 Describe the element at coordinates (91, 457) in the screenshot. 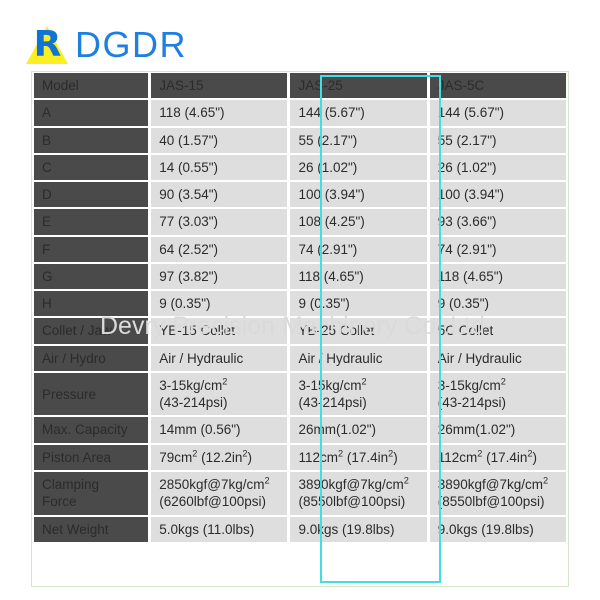

I see `spec-row-label: Piston Area` at that location.